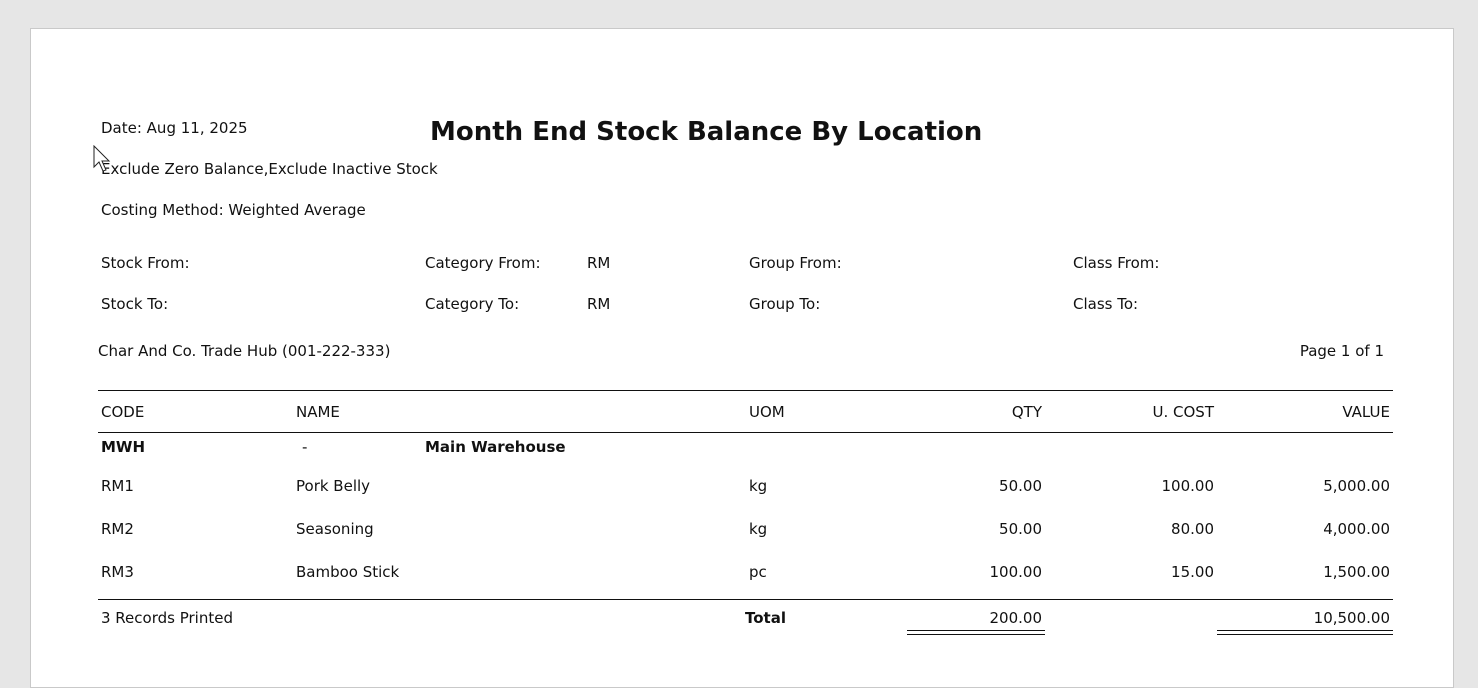 This screenshot has height=688, width=1478. What do you see at coordinates (745, 390) in the screenshot?
I see `table-top-rule` at bounding box center [745, 390].